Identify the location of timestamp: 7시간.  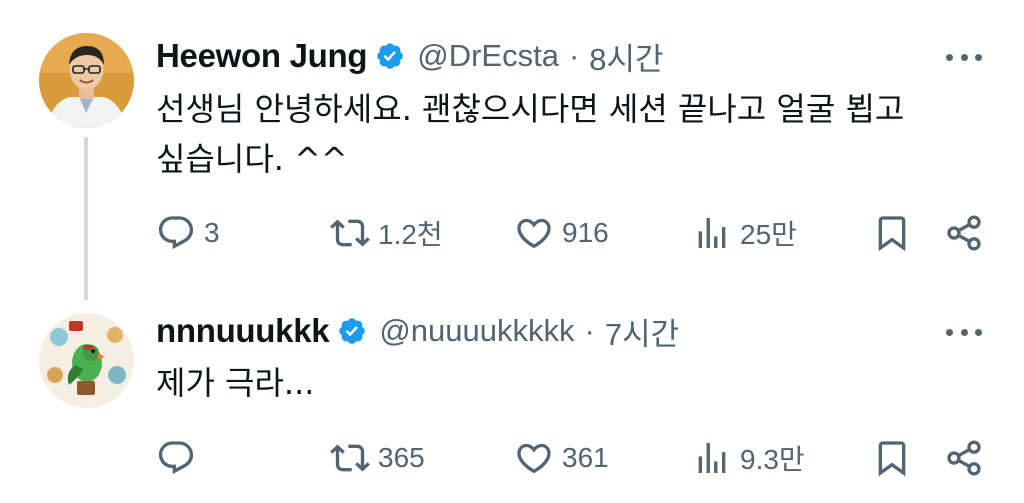
(642, 331).